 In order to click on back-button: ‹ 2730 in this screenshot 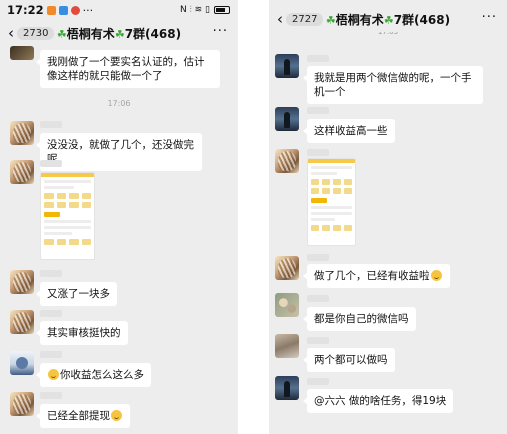, I will do `click(31, 32)`.